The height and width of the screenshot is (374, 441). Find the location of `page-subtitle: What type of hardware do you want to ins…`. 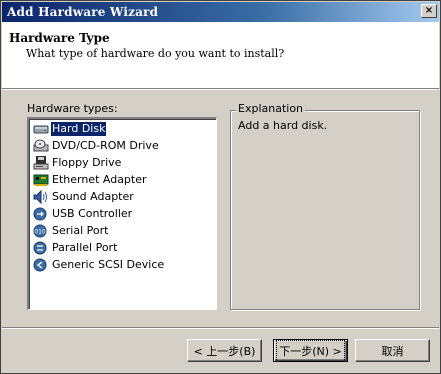

page-subtitle: What type of hardware do you want to ins… is located at coordinates (155, 53).